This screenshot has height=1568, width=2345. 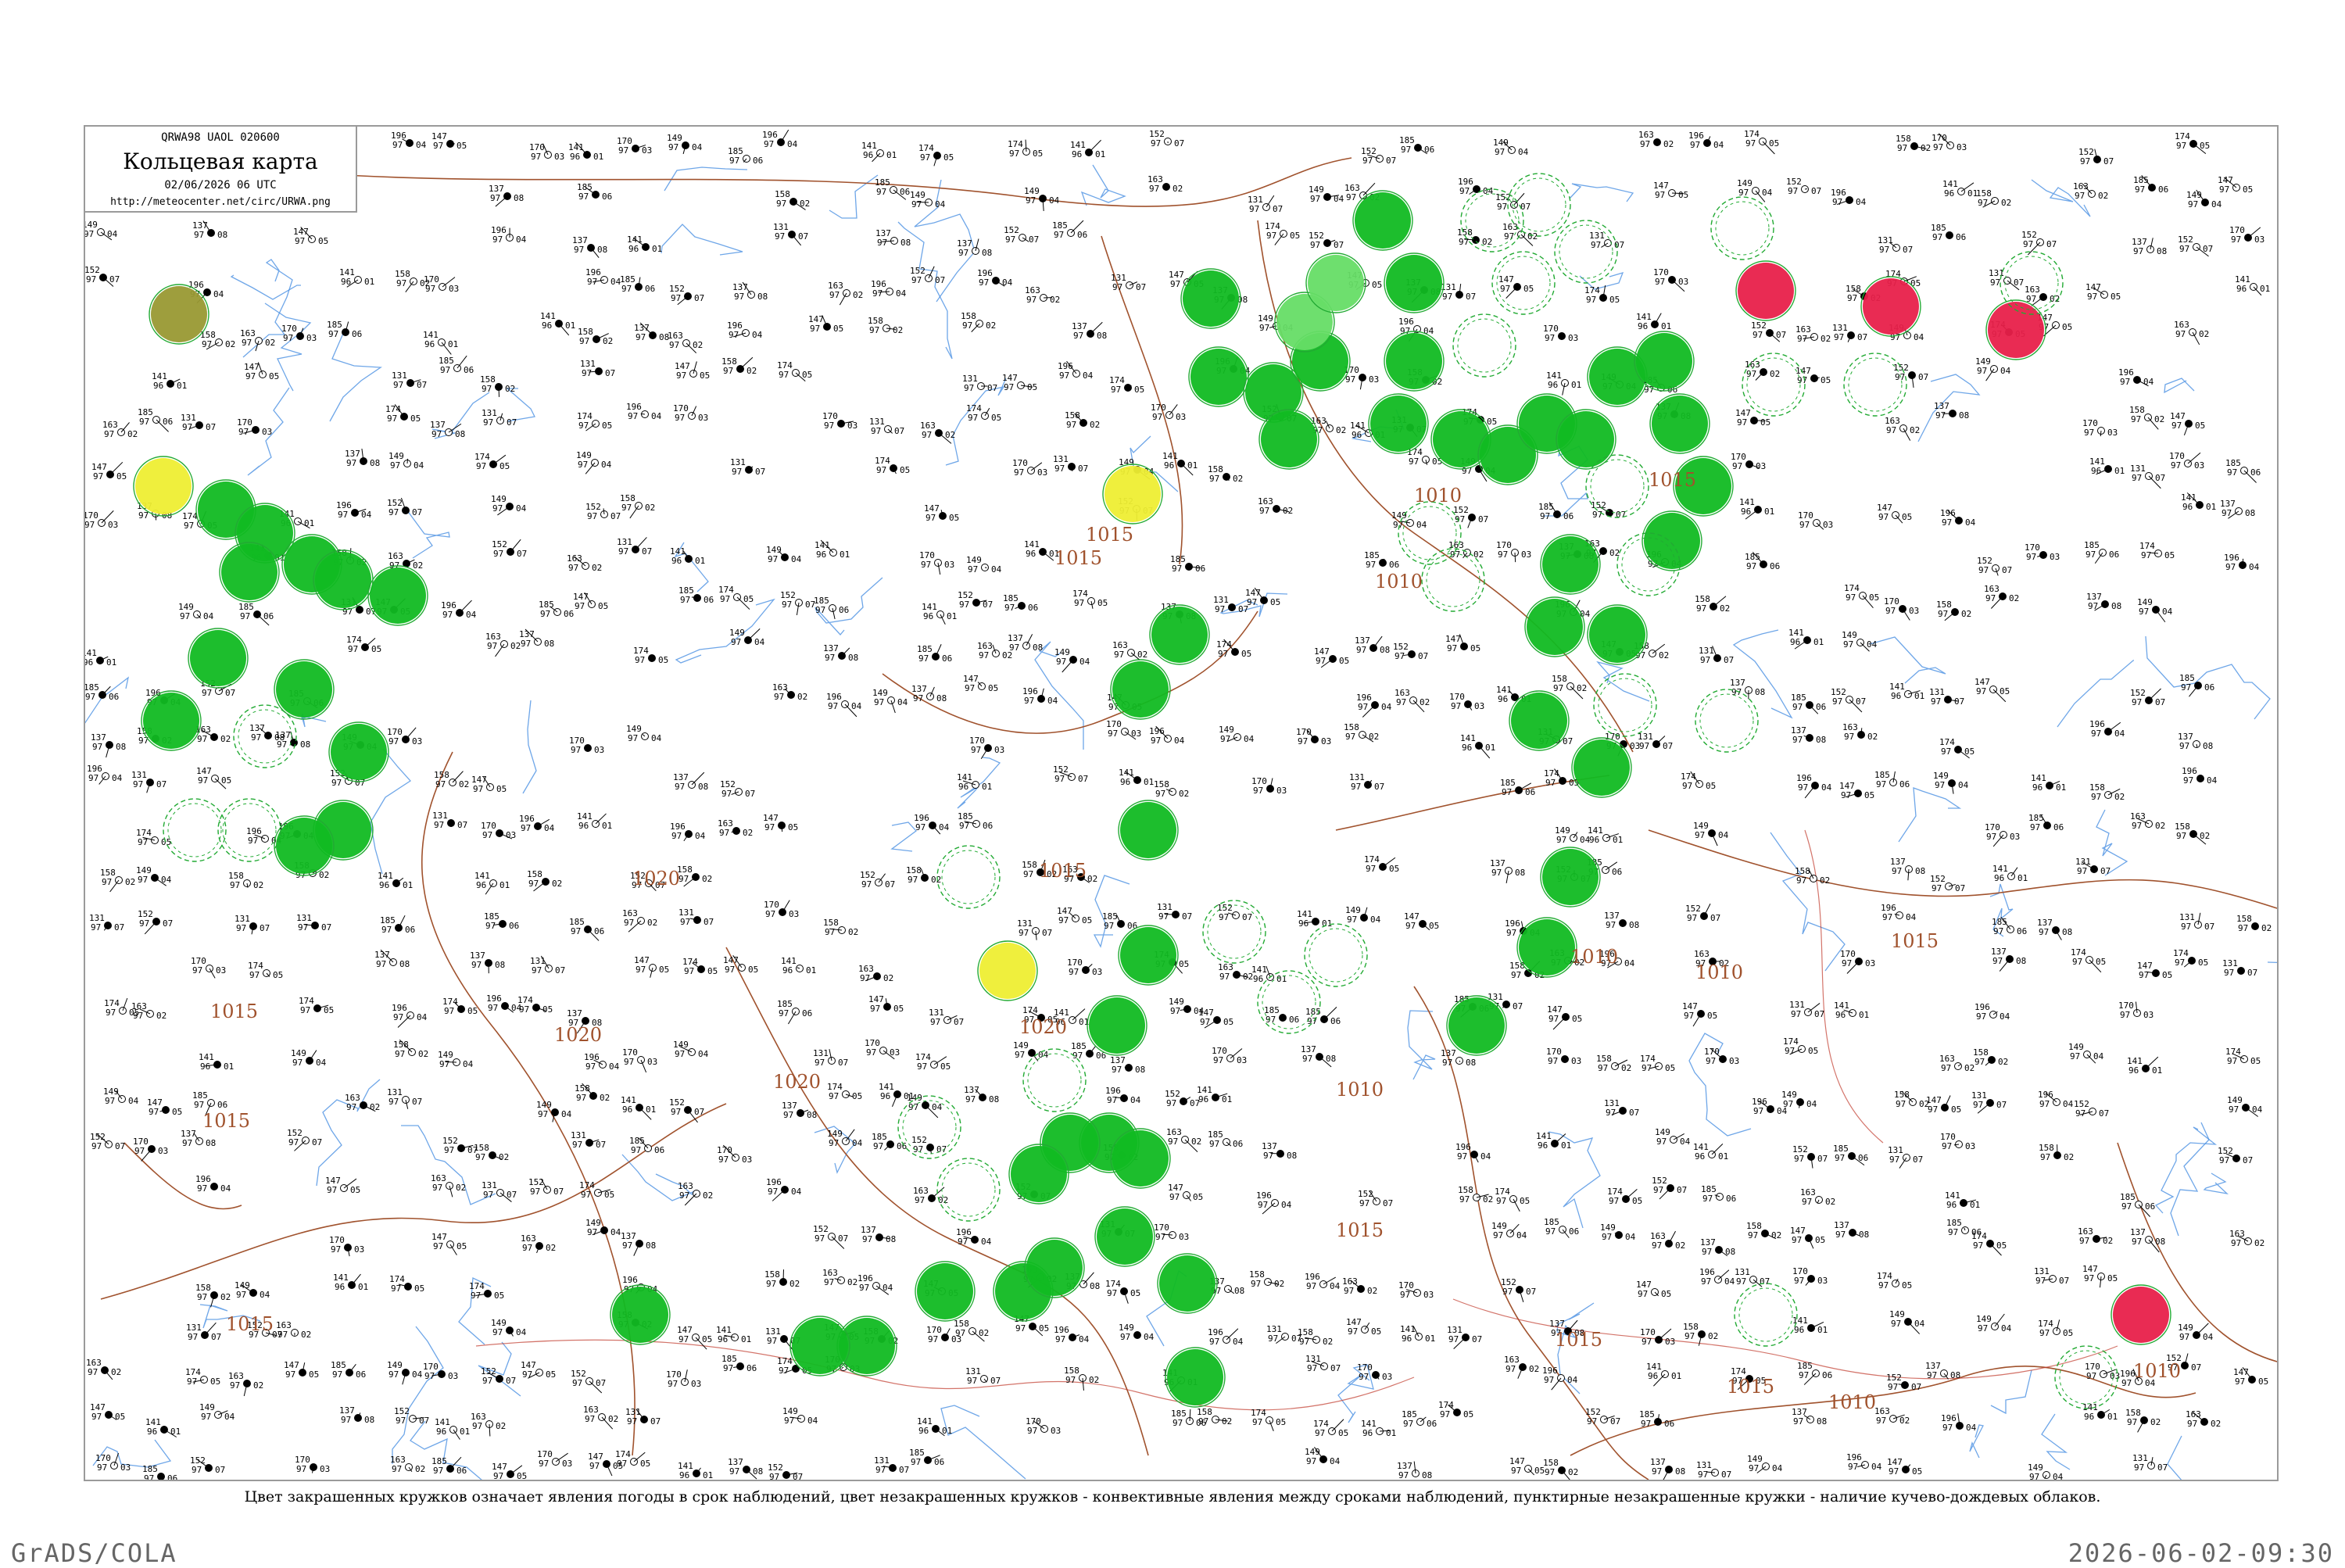 I want to click on station-plot: 1419601, so click(x=1962, y=1200).